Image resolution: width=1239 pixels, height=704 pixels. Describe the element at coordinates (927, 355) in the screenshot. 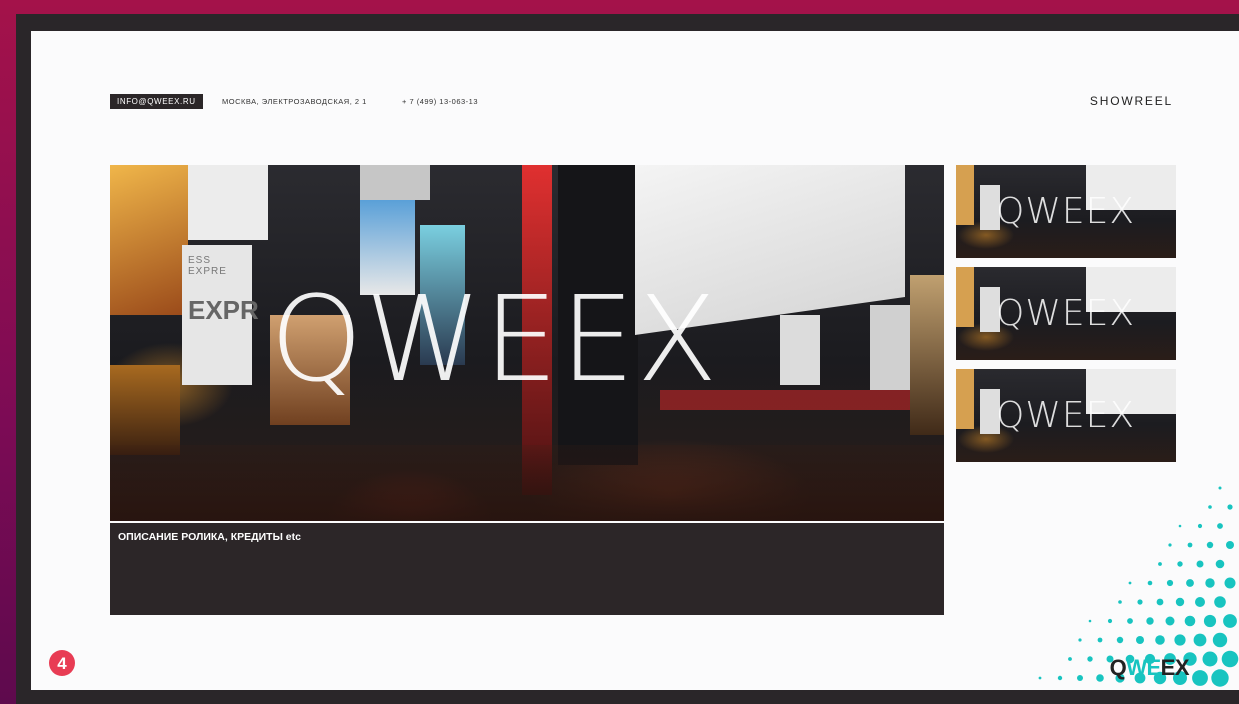

I see `building` at that location.